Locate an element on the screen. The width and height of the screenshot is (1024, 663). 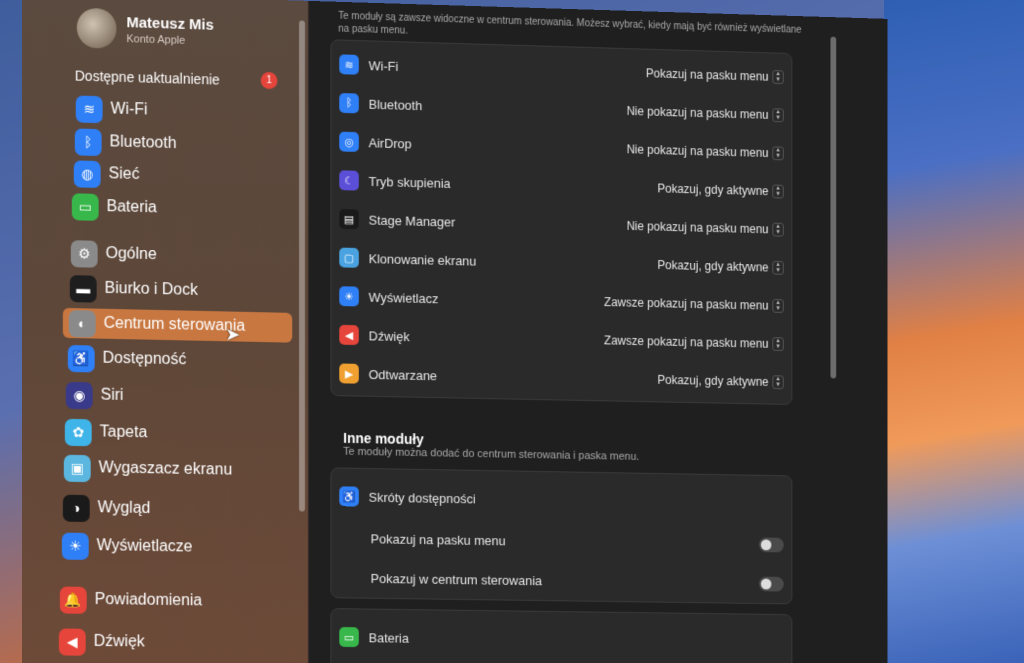
battery-group: ▭ Bateria is located at coordinates (561, 635).